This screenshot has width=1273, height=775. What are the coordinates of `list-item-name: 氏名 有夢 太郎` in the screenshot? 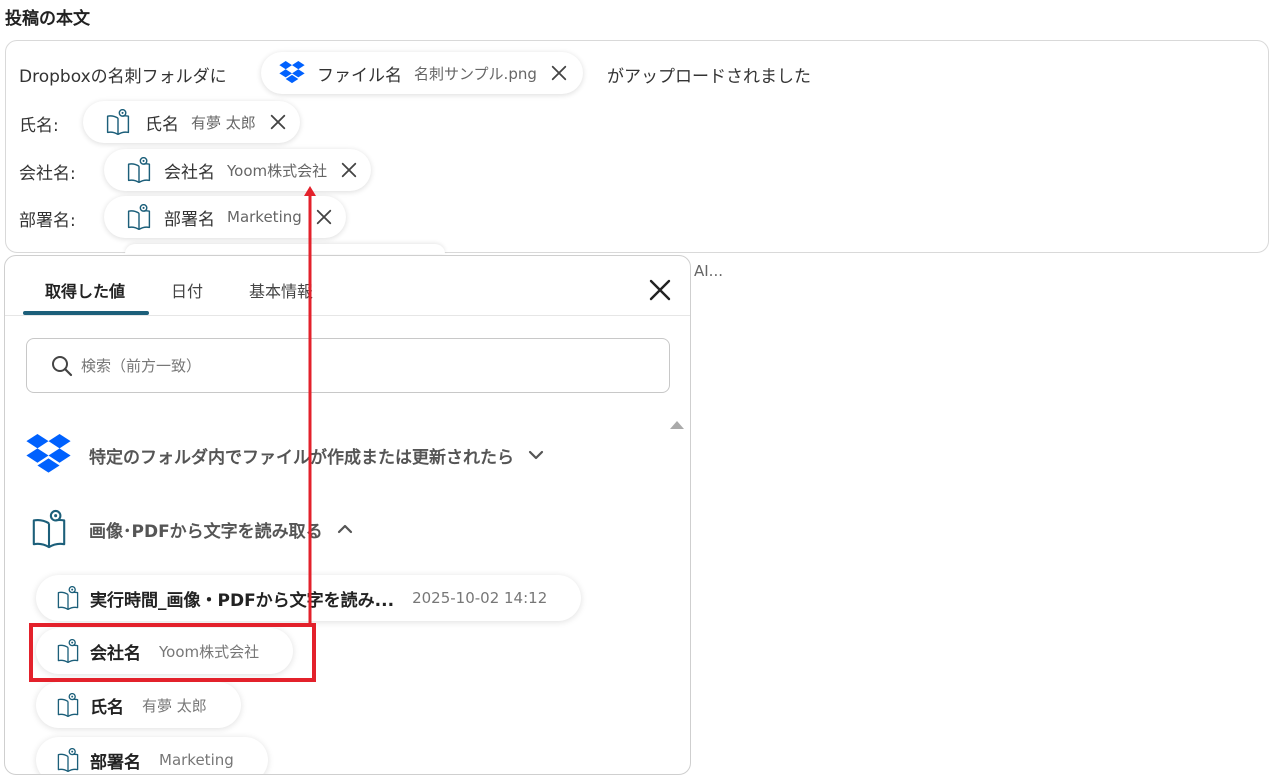 It's located at (138, 705).